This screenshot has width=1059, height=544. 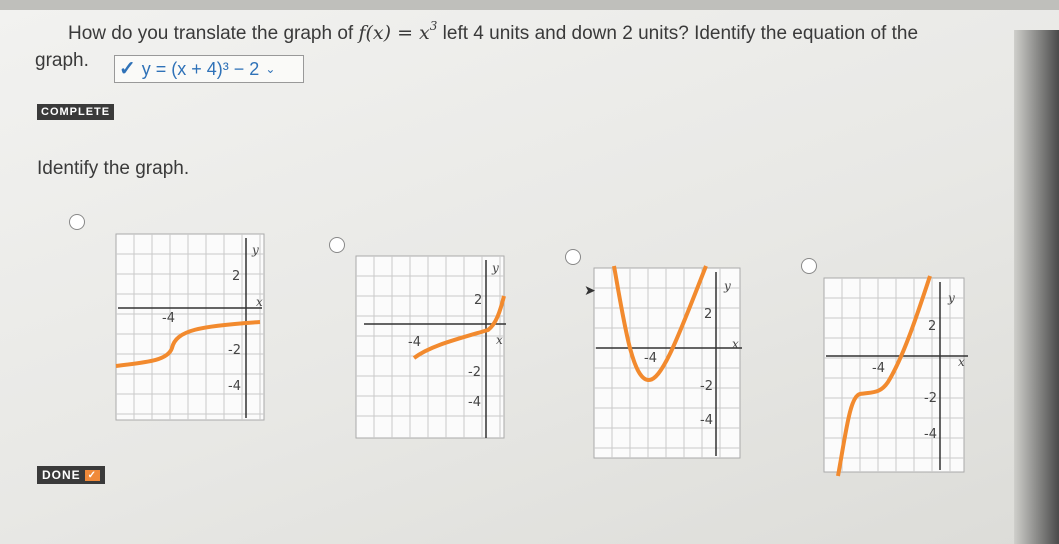 I want to click on equation-dropdown-value: y = (x + 4)³ − 2, so click(x=200, y=68).